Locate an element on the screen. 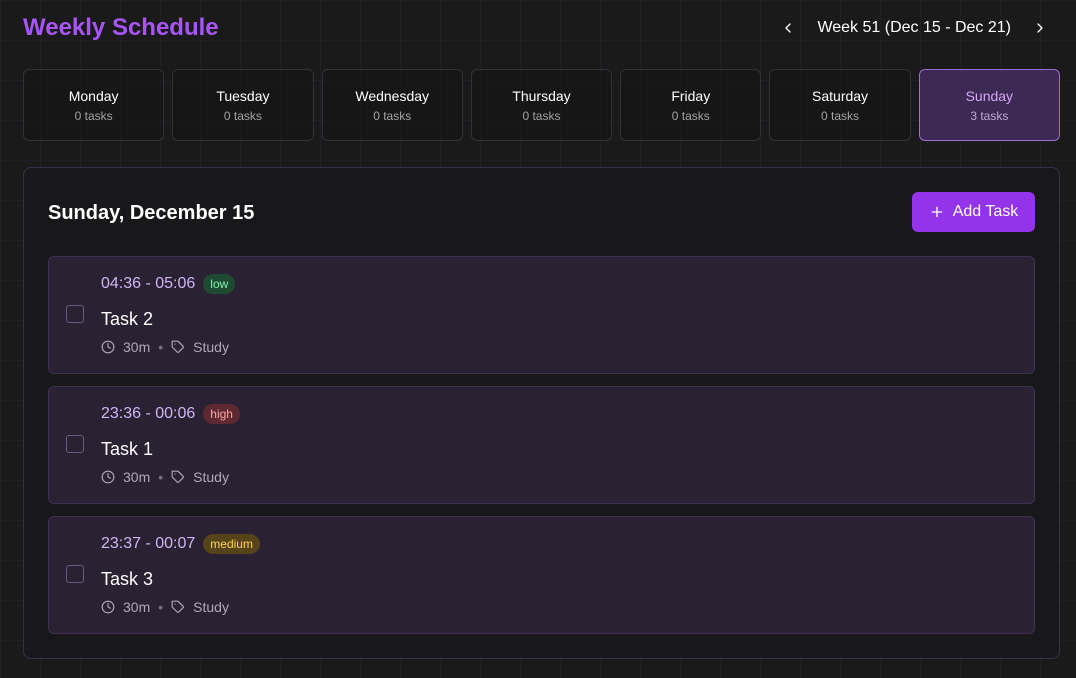 The width and height of the screenshot is (1076, 678). day-name: Saturday is located at coordinates (840, 95).